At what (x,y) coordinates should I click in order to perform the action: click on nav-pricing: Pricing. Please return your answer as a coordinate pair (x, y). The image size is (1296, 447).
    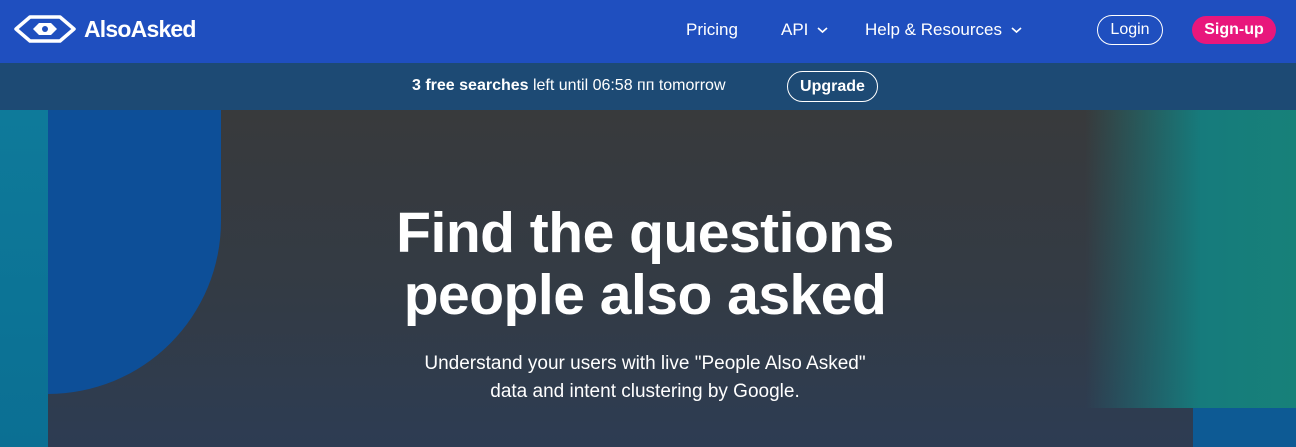
    Looking at the image, I should click on (712, 30).